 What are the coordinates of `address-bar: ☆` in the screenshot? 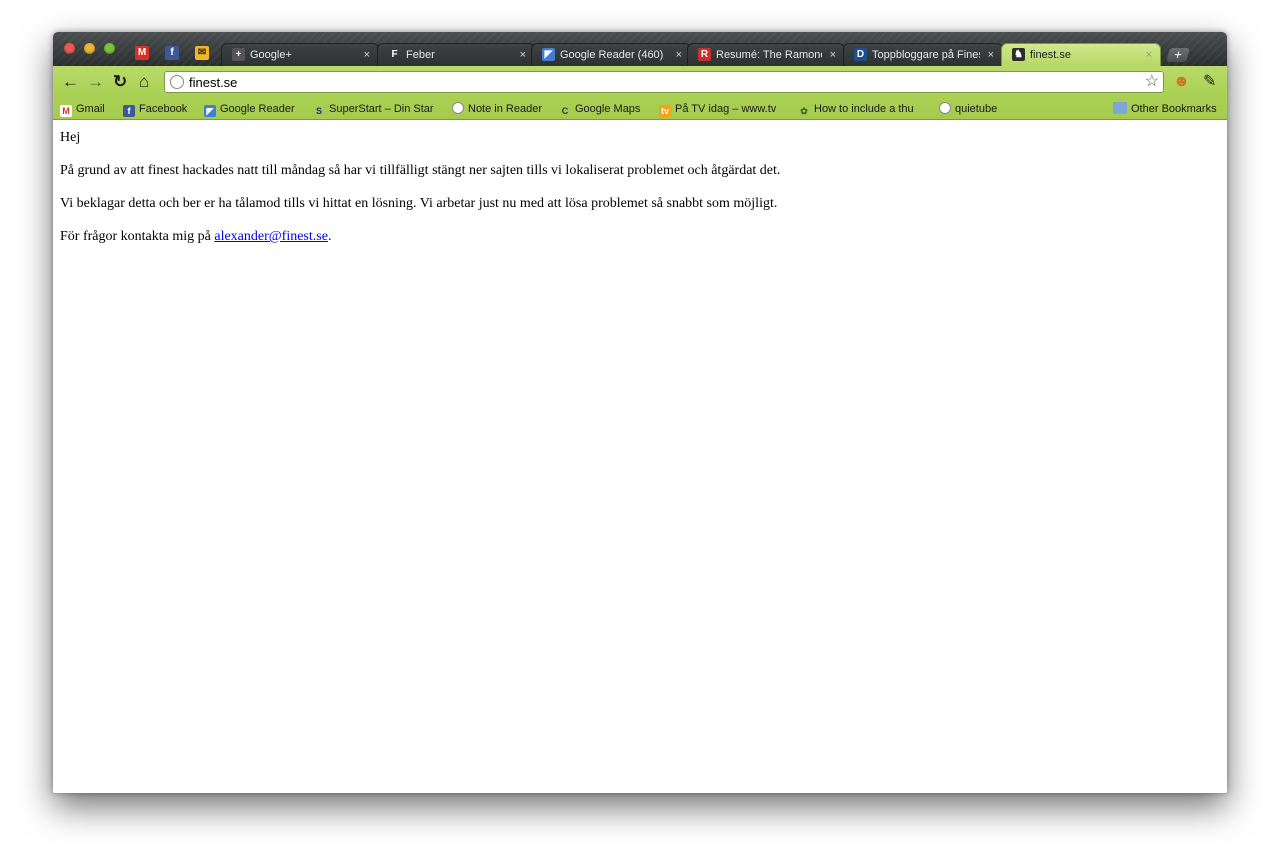 It's located at (664, 82).